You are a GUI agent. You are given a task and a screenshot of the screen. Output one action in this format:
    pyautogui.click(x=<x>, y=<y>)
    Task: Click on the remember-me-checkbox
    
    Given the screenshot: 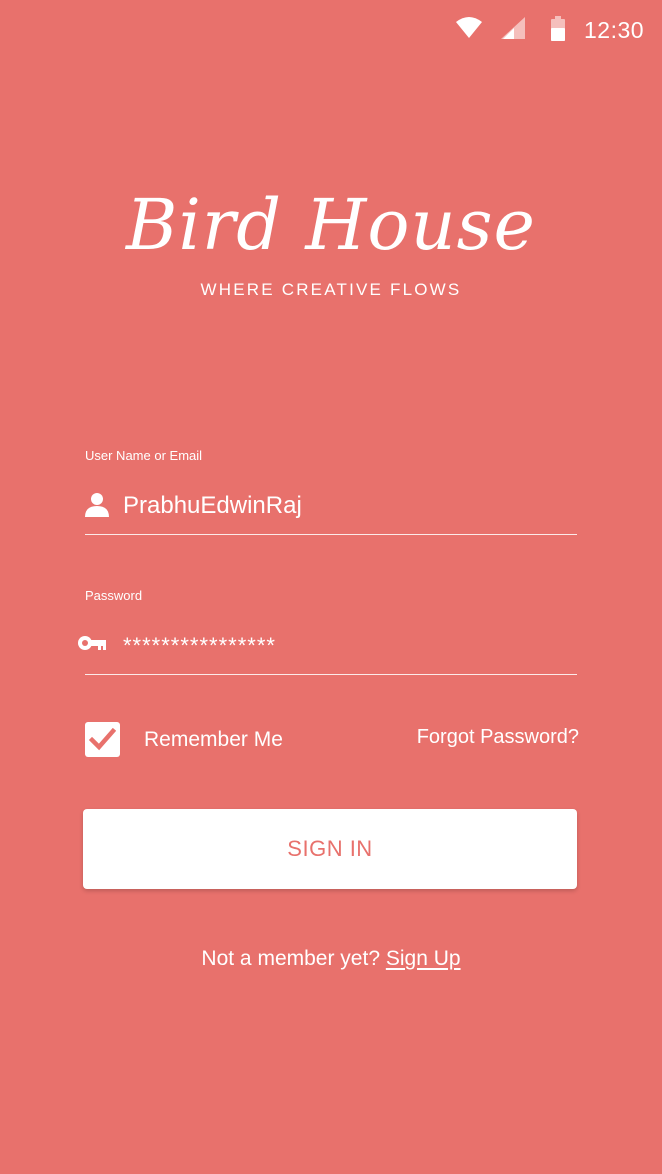 What is the action you would take?
    pyautogui.click(x=102, y=739)
    